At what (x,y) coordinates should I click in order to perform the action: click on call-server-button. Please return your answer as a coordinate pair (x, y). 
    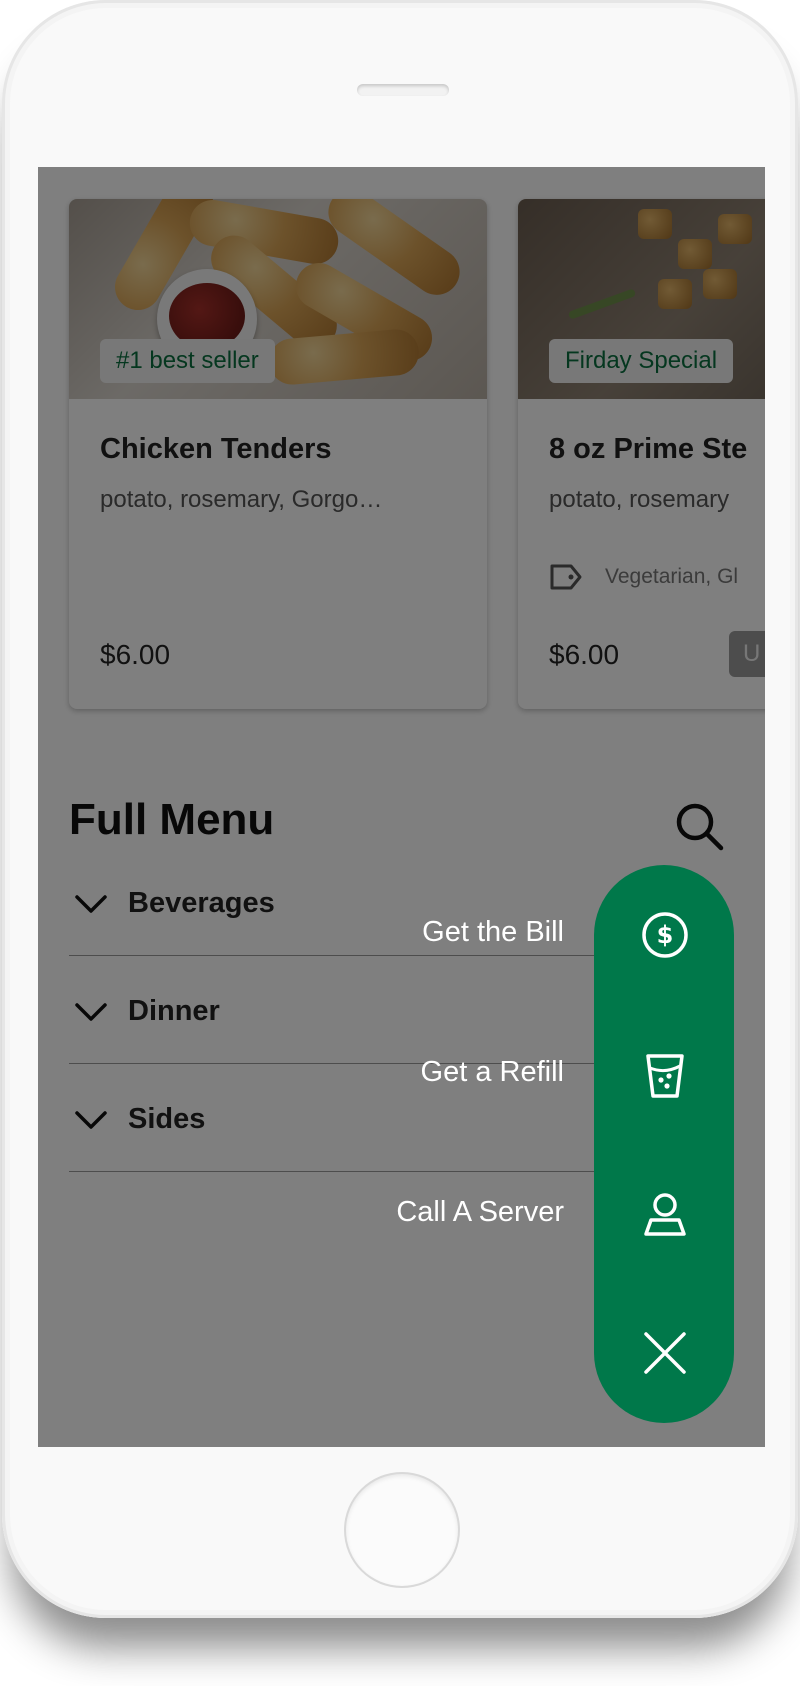
    Looking at the image, I should click on (665, 1215).